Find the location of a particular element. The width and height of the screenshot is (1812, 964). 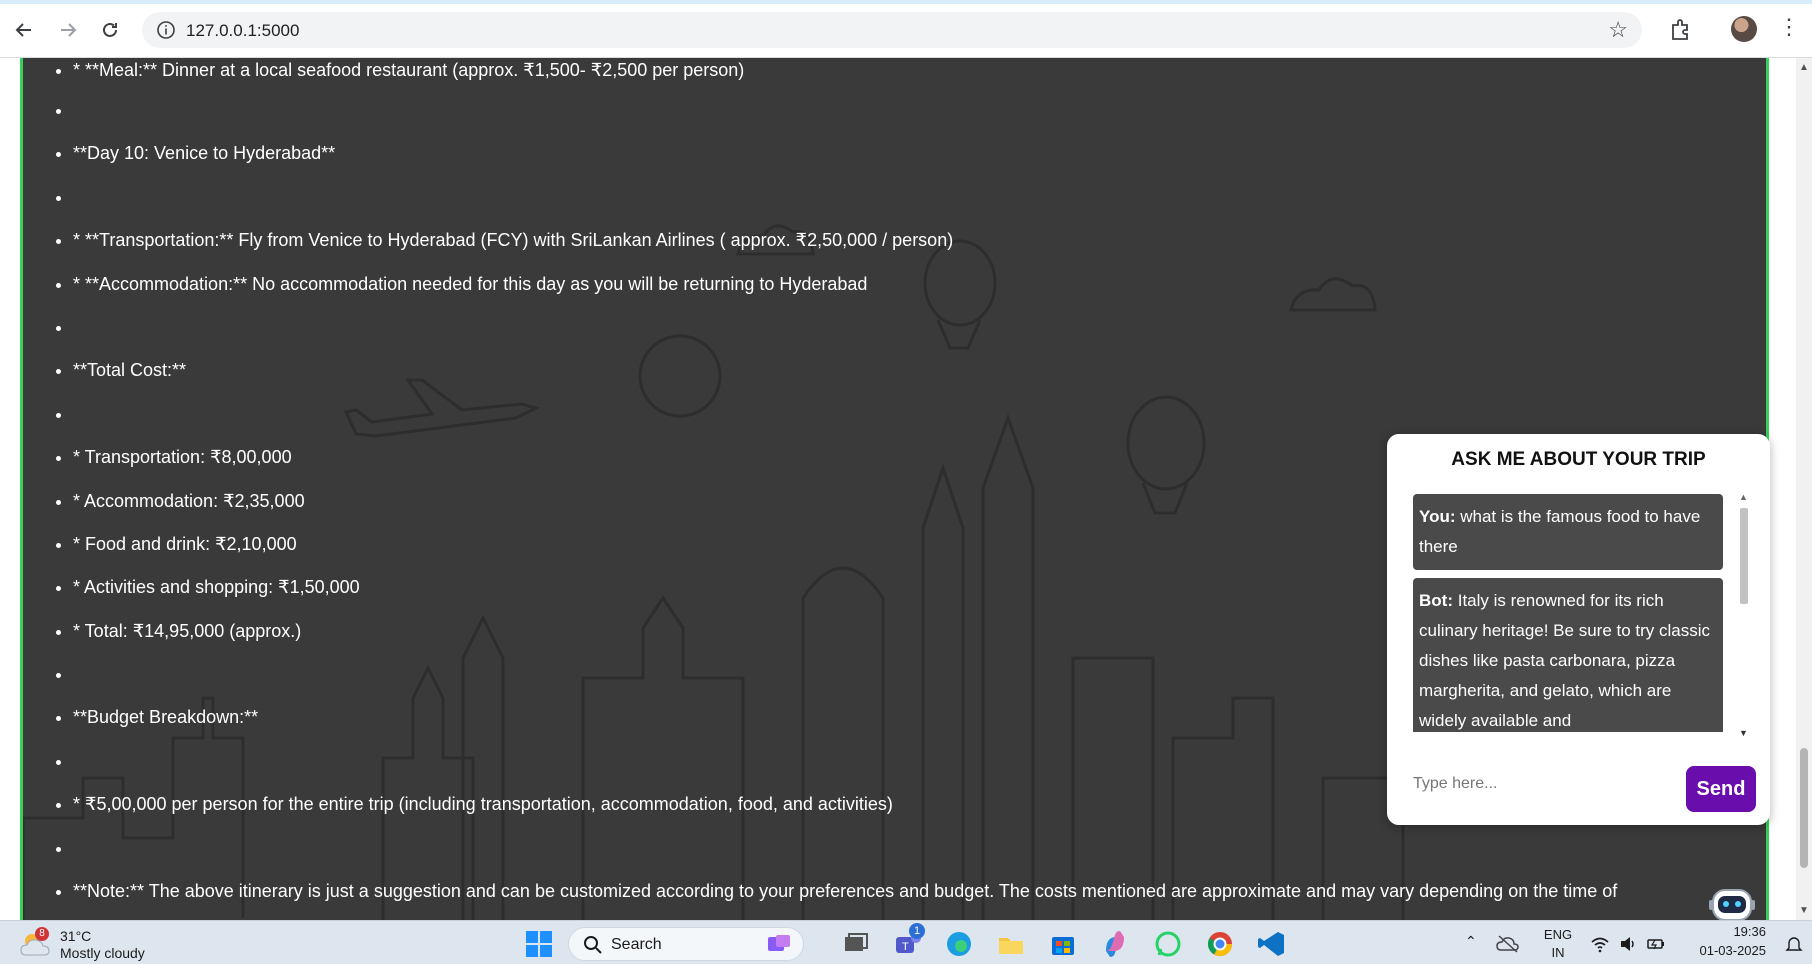

language-indicator-bottom: IN is located at coordinates (1558, 952).